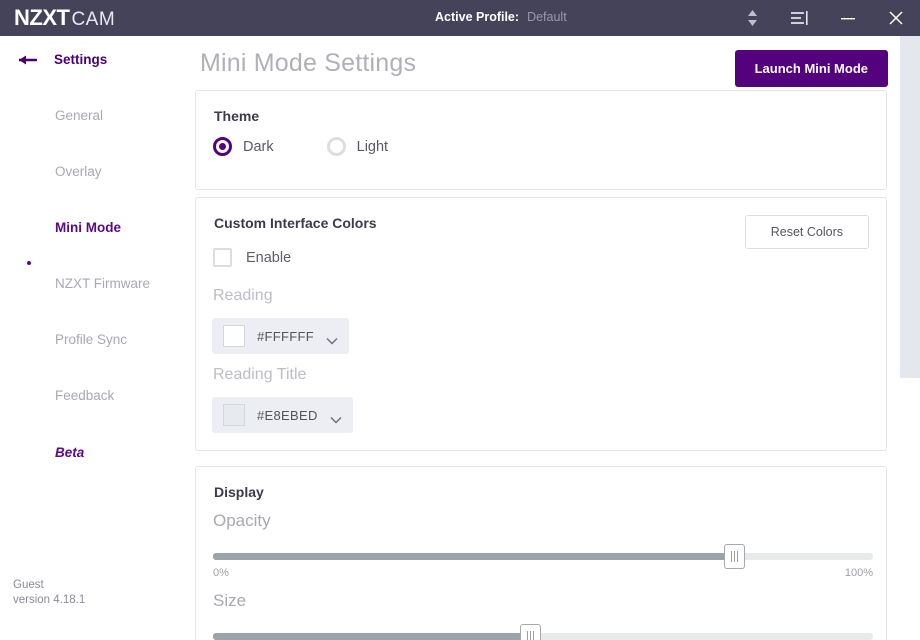  I want to click on app-logo: NZXT CAM, so click(64, 18).